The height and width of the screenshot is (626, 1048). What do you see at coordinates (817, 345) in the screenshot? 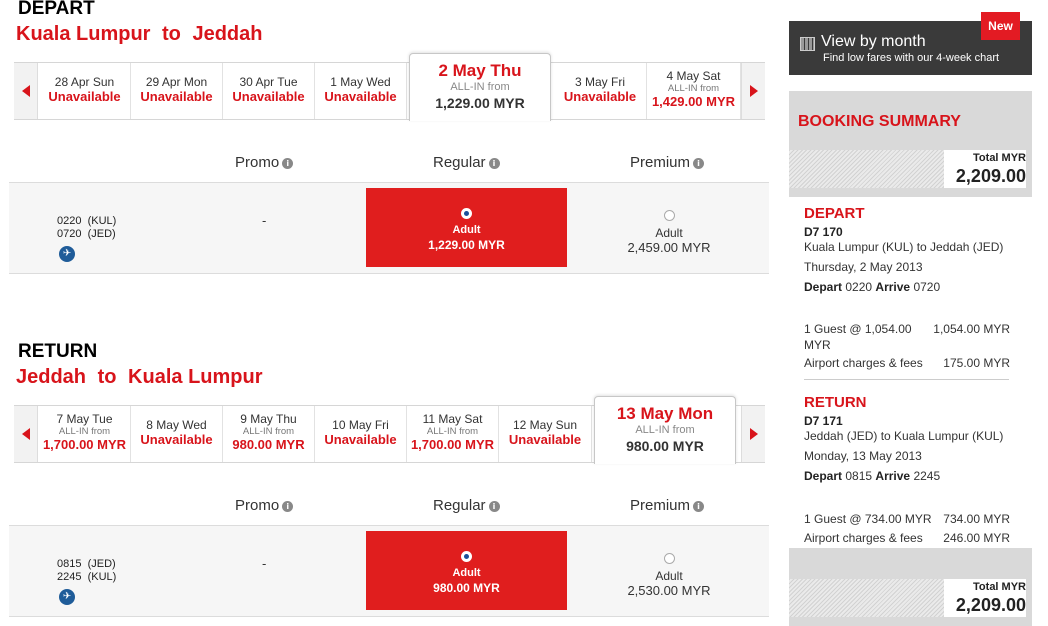
I see `guest-line-currency: MYR` at bounding box center [817, 345].